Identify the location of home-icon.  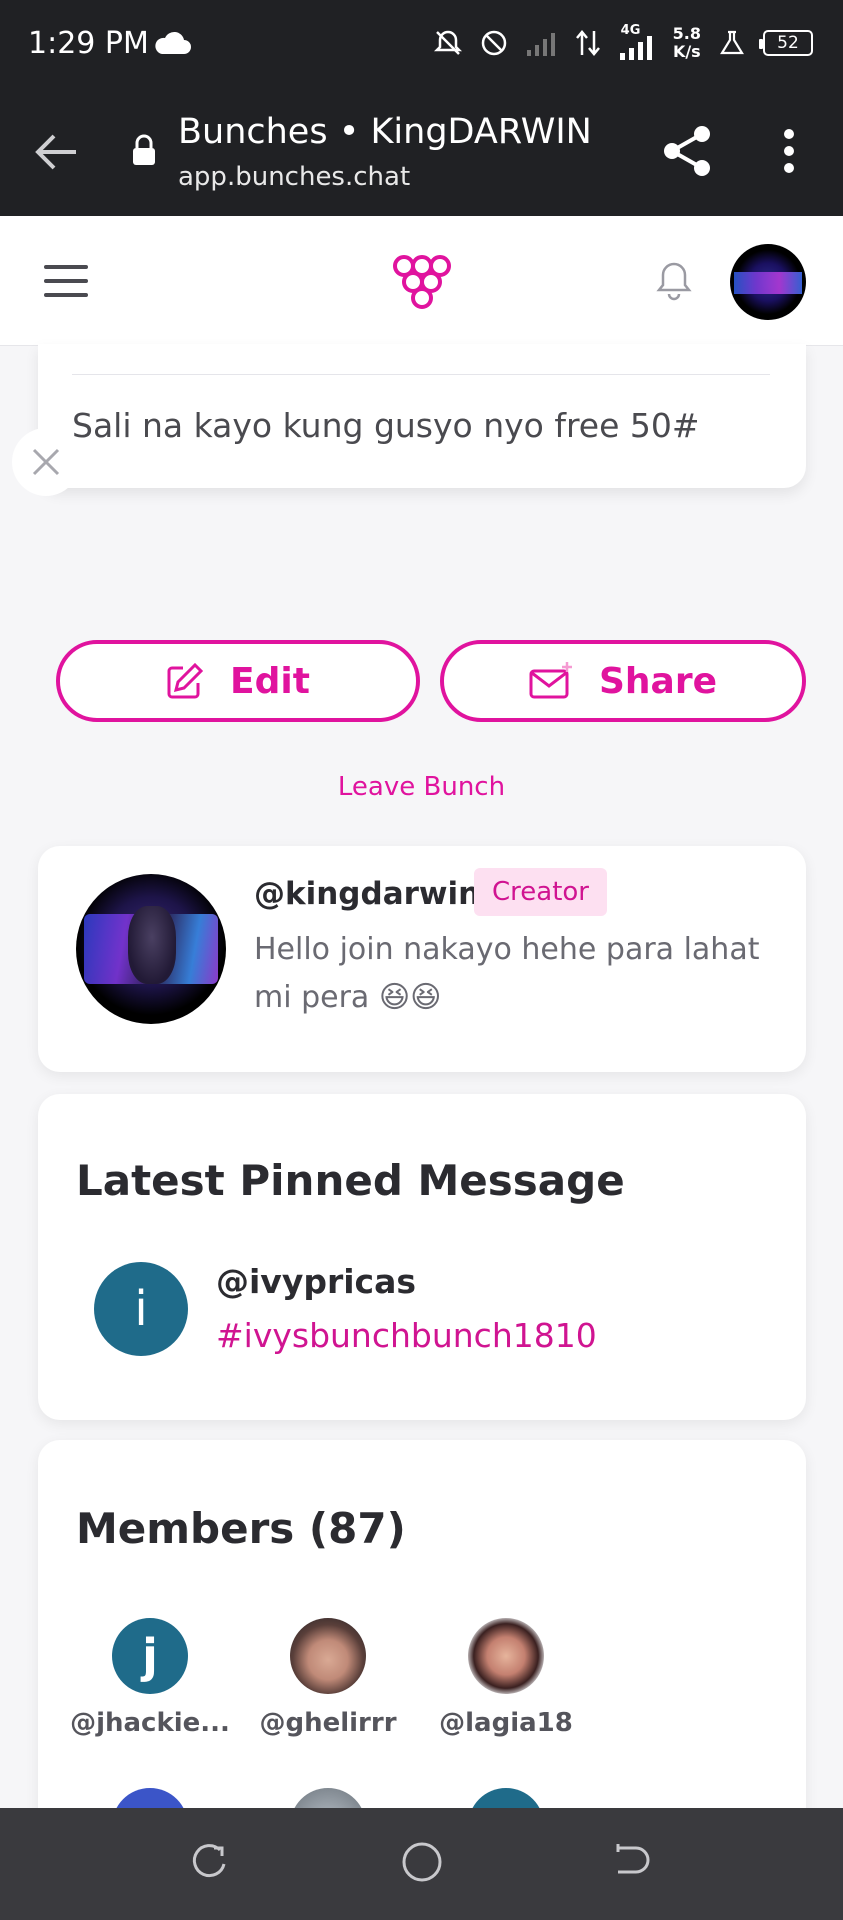
(422, 1862).